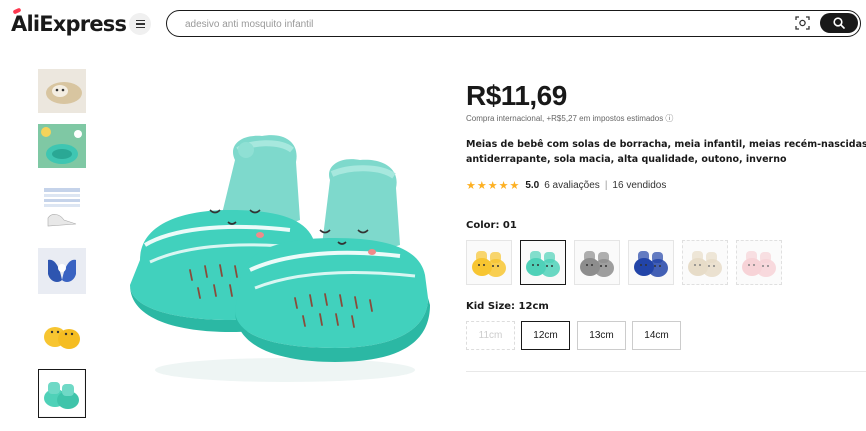 Image resolution: width=866 pixels, height=431 pixels. Describe the element at coordinates (62, 393) in the screenshot. I see `thumbnail-6-selected` at that location.